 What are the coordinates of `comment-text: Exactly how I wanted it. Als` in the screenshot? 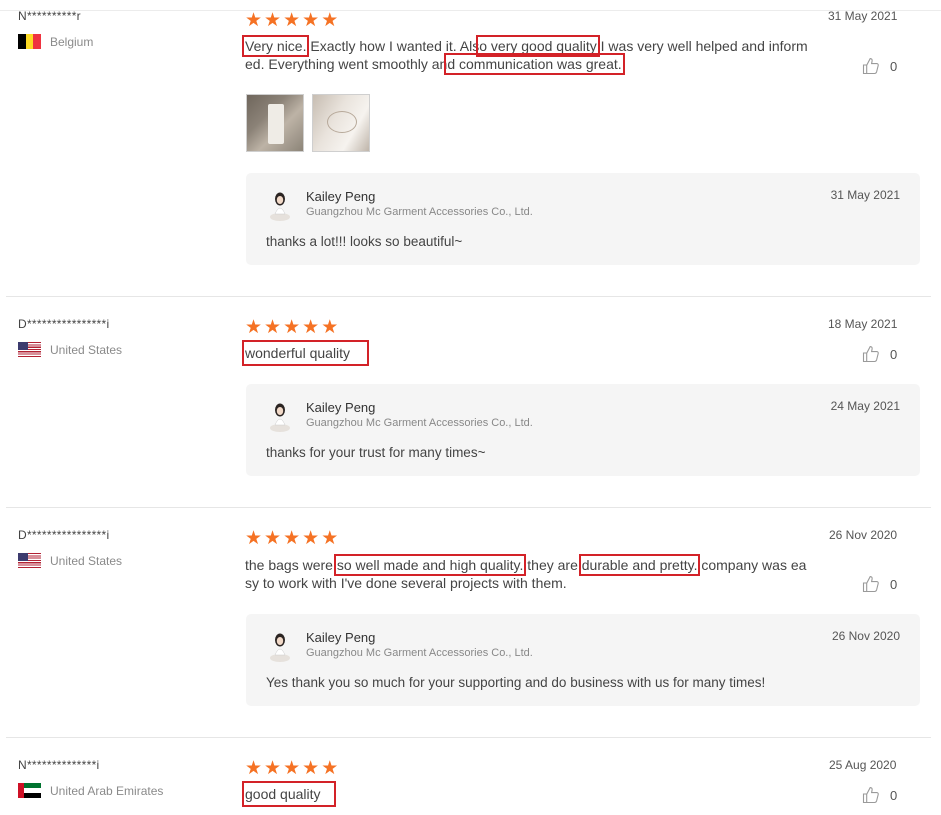 It's located at (393, 46).